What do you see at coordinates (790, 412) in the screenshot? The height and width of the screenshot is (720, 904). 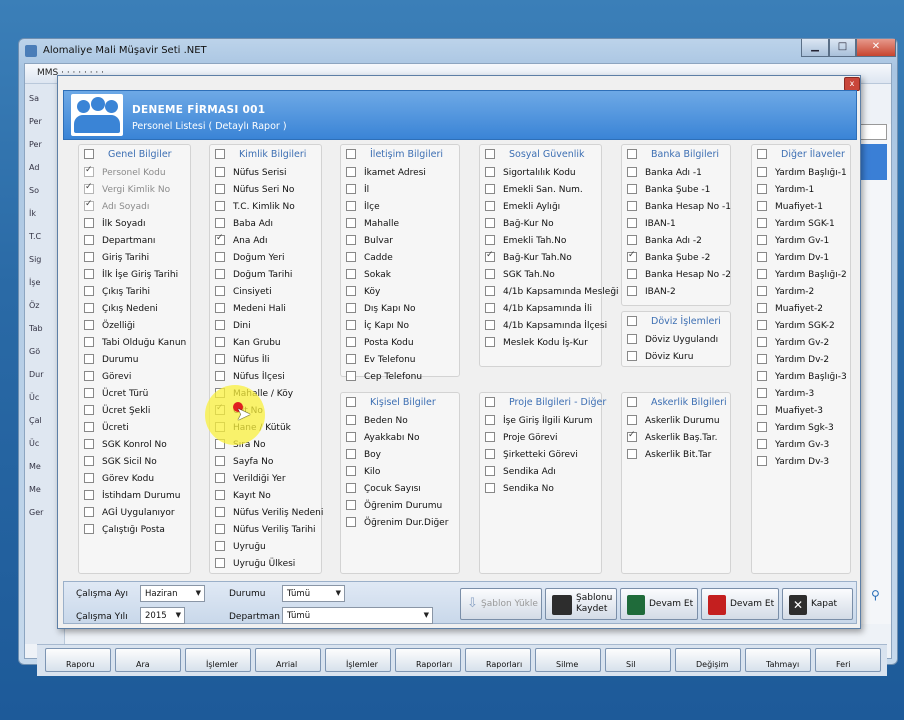 I see `field-checkbox: Muafiyet-3` at bounding box center [790, 412].